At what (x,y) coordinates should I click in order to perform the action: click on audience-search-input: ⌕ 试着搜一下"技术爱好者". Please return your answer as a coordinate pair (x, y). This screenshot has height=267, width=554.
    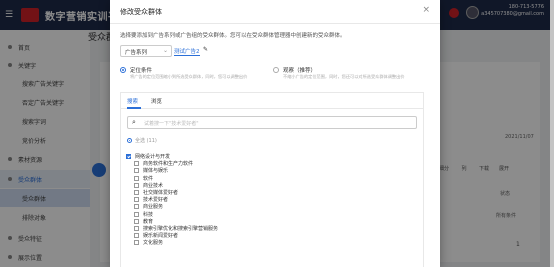
    Looking at the image, I should click on (272, 122).